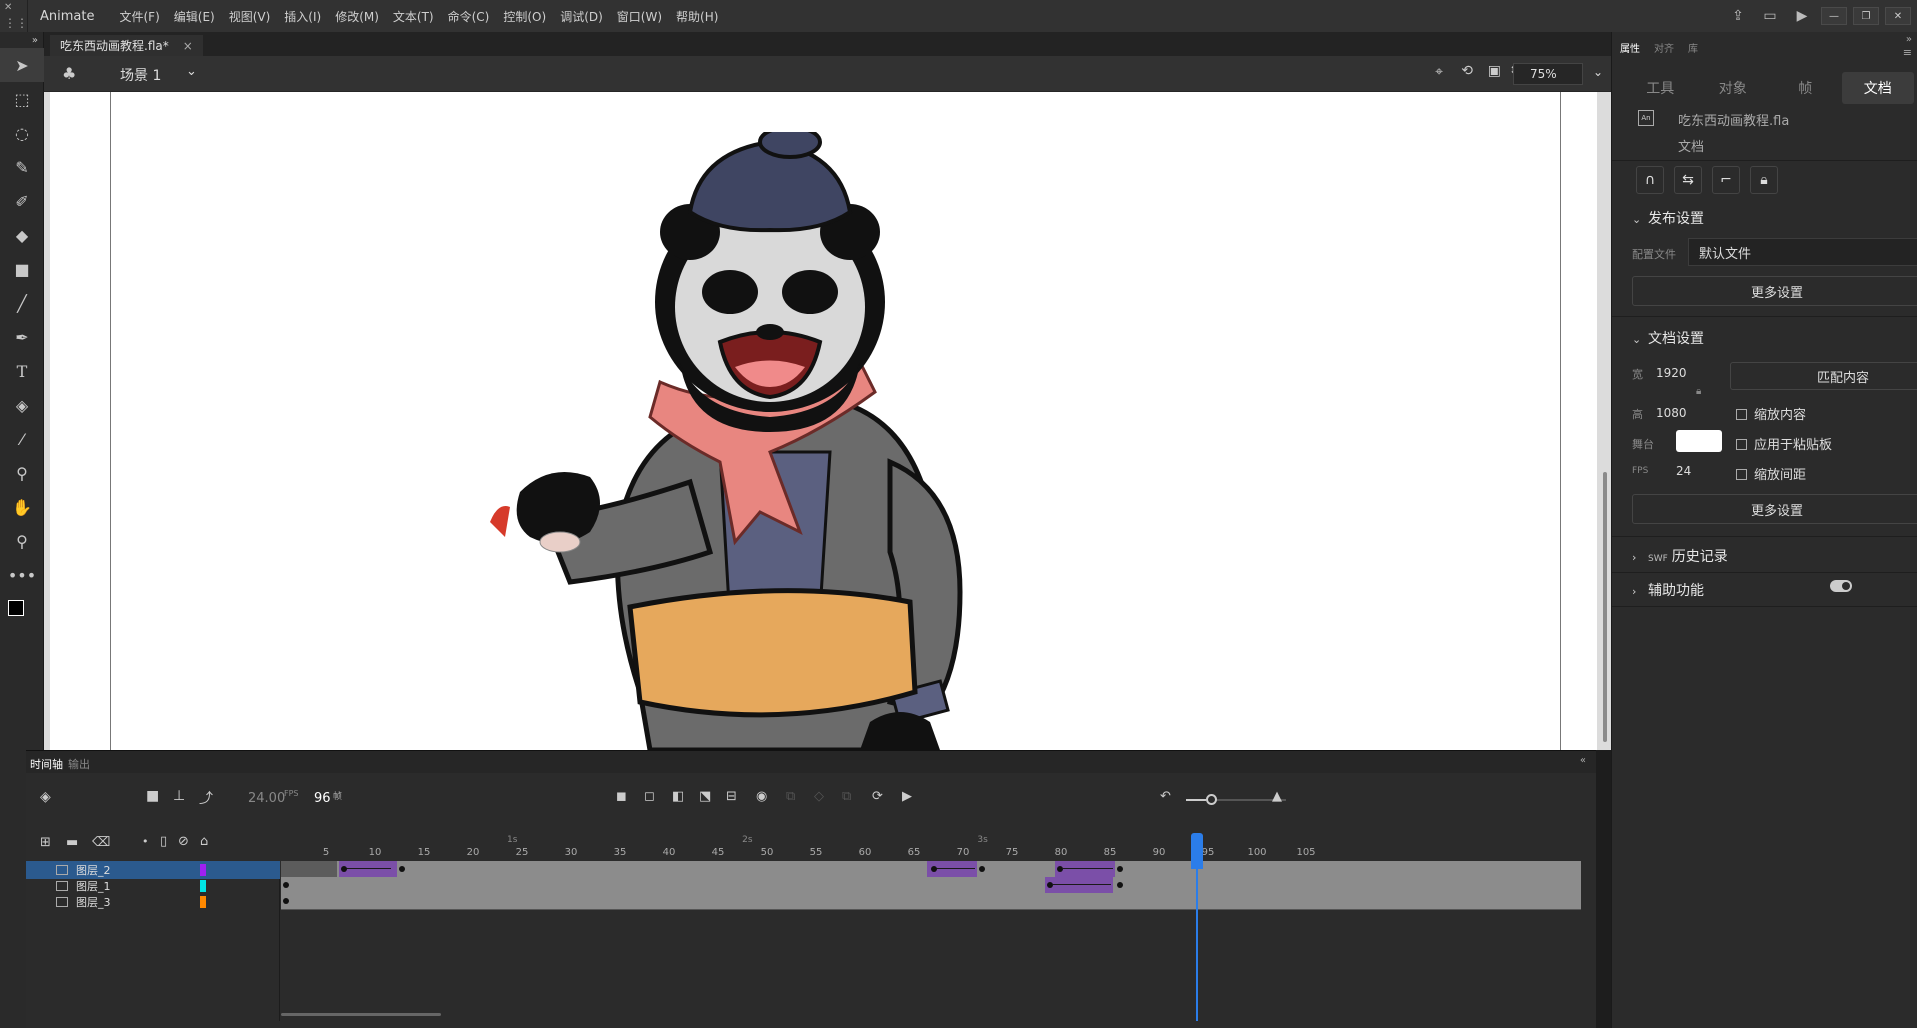 The width and height of the screenshot is (1917, 1028). I want to click on selection-tool: ➤, so click(22, 65).